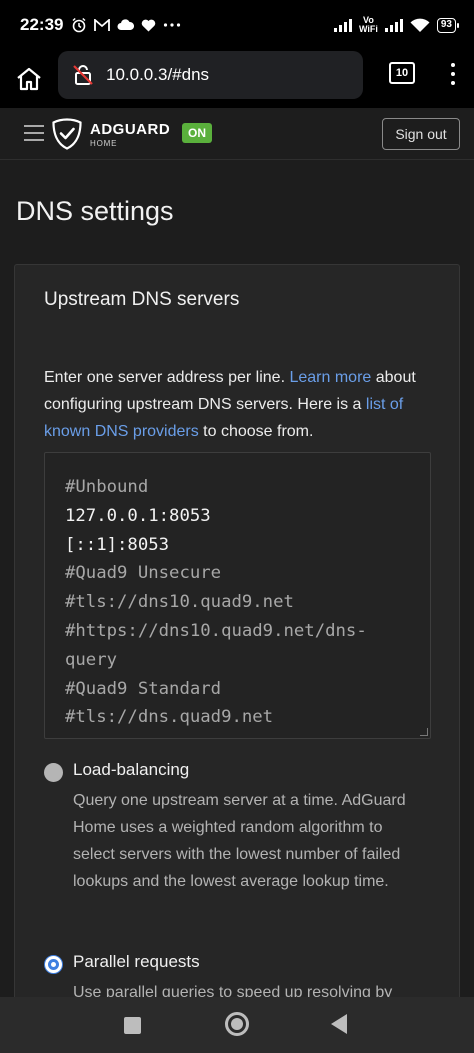 This screenshot has width=474, height=1053. I want to click on upstream-line: #Quad9 Unsecure, so click(143, 573).